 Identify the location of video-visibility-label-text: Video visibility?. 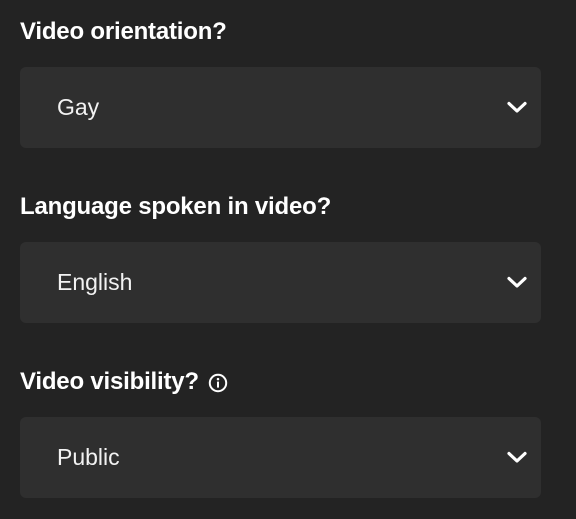
(109, 381).